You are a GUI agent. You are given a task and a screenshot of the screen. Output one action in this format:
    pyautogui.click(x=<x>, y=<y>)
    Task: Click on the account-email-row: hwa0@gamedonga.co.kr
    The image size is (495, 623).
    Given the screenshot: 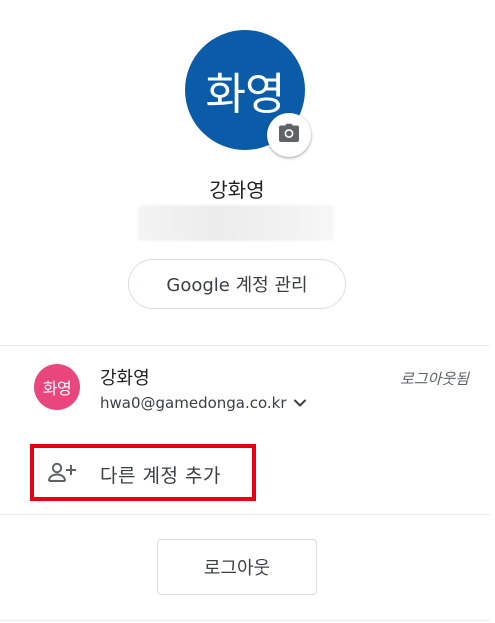 What is the action you would take?
    pyautogui.click(x=203, y=403)
    